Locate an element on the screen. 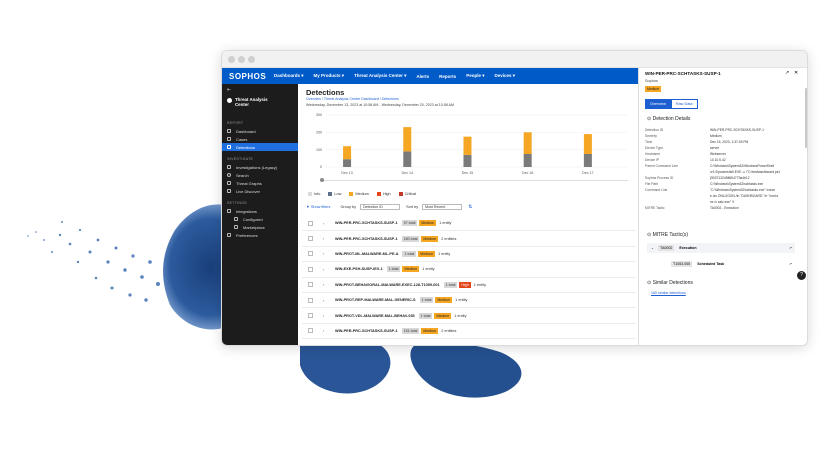 This screenshot has width=827, height=449. detection-details-heading: ⊙ Detection Details is located at coordinates (668, 119).